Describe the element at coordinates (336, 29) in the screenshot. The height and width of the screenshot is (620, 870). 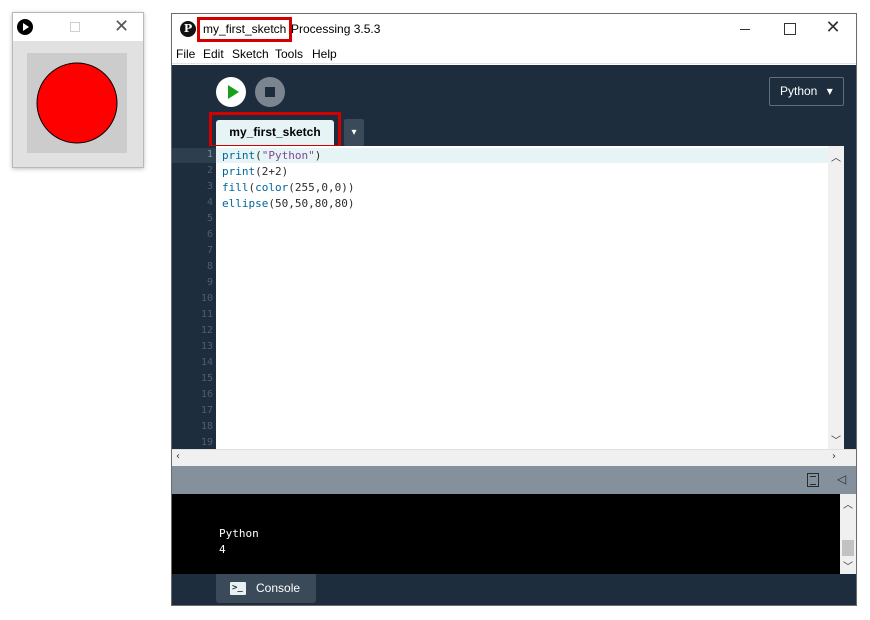
I see `window-title-app: Processing 3.5.3` at that location.